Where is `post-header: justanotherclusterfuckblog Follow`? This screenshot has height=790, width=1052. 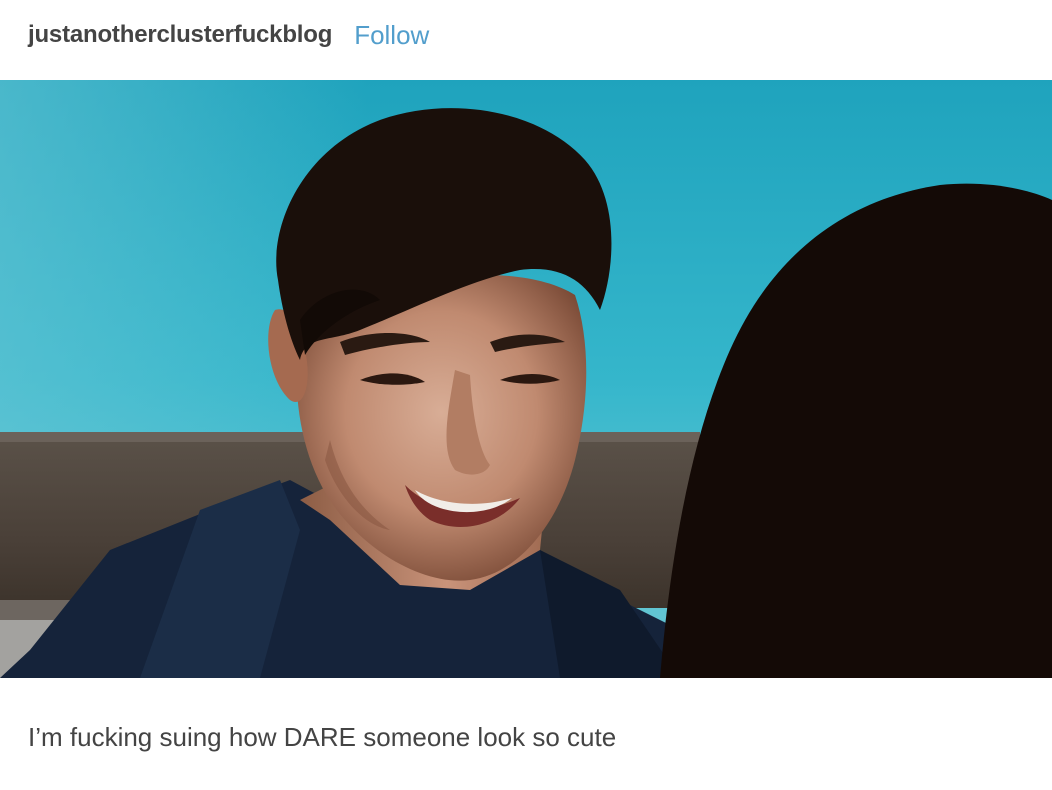 post-header: justanotherclusterfuckblog Follow is located at coordinates (228, 35).